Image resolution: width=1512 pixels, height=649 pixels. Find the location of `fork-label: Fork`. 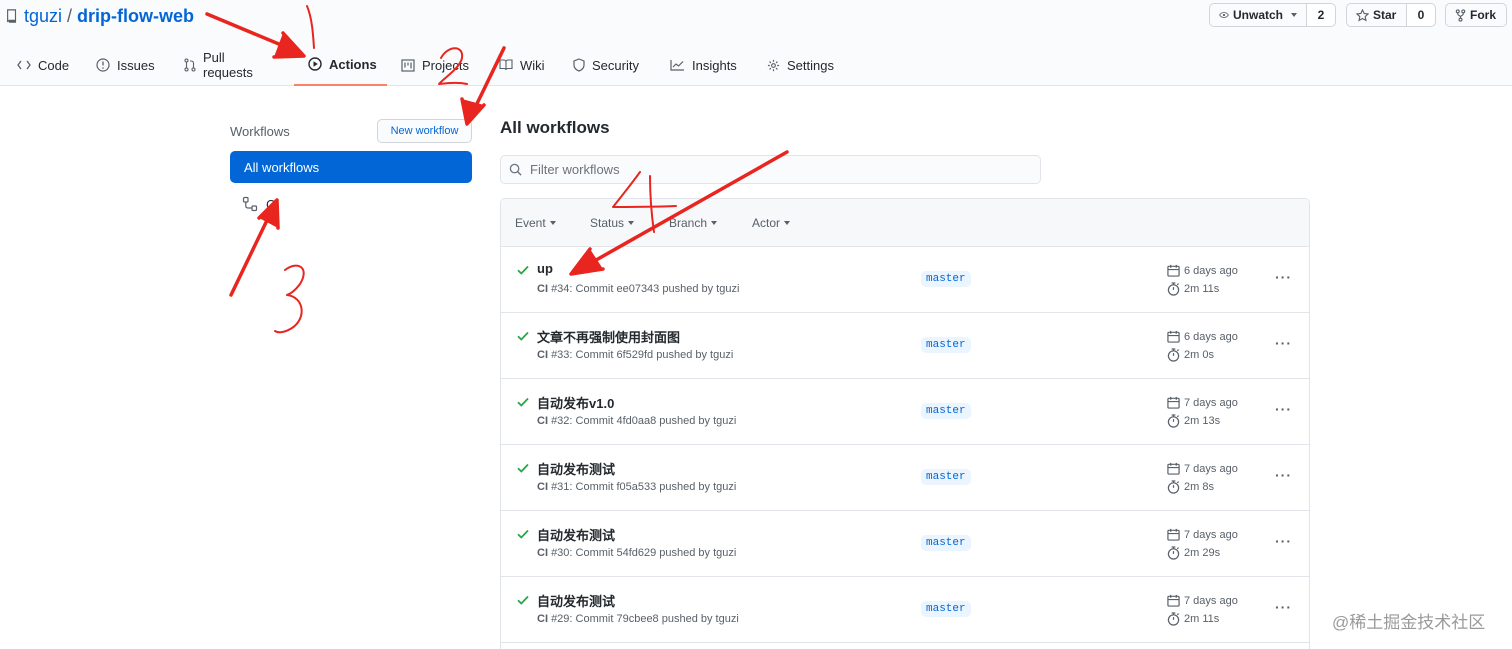

fork-label: Fork is located at coordinates (1483, 15).